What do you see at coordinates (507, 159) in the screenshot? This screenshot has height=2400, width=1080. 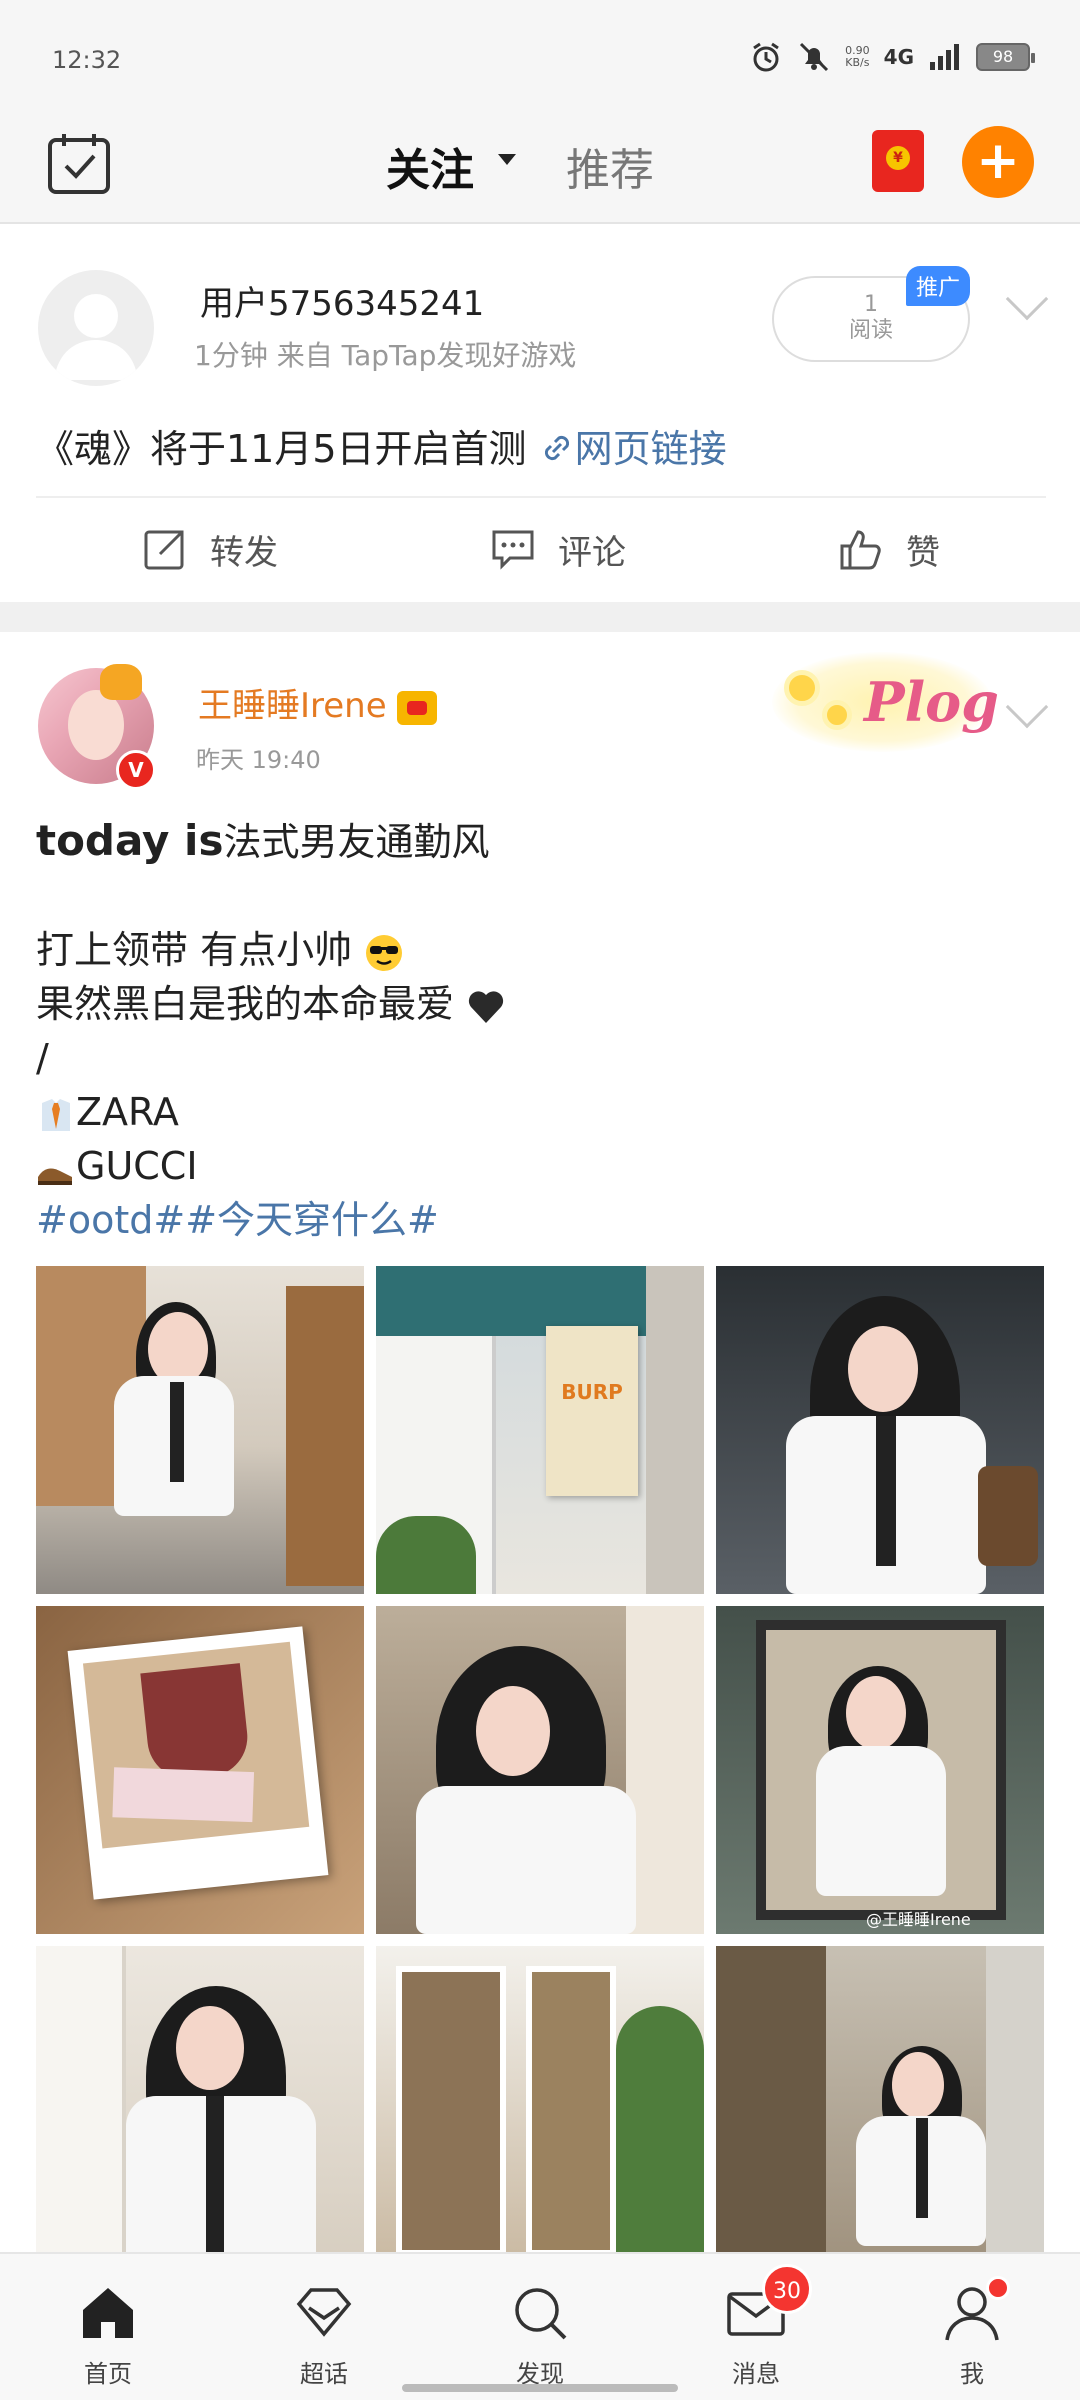 I see `caret-down-icon` at bounding box center [507, 159].